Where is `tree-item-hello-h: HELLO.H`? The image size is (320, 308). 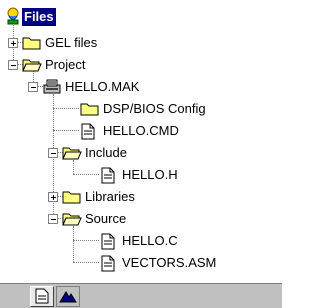
tree-item-hello-h: HELLO.H is located at coordinates (120, 177).